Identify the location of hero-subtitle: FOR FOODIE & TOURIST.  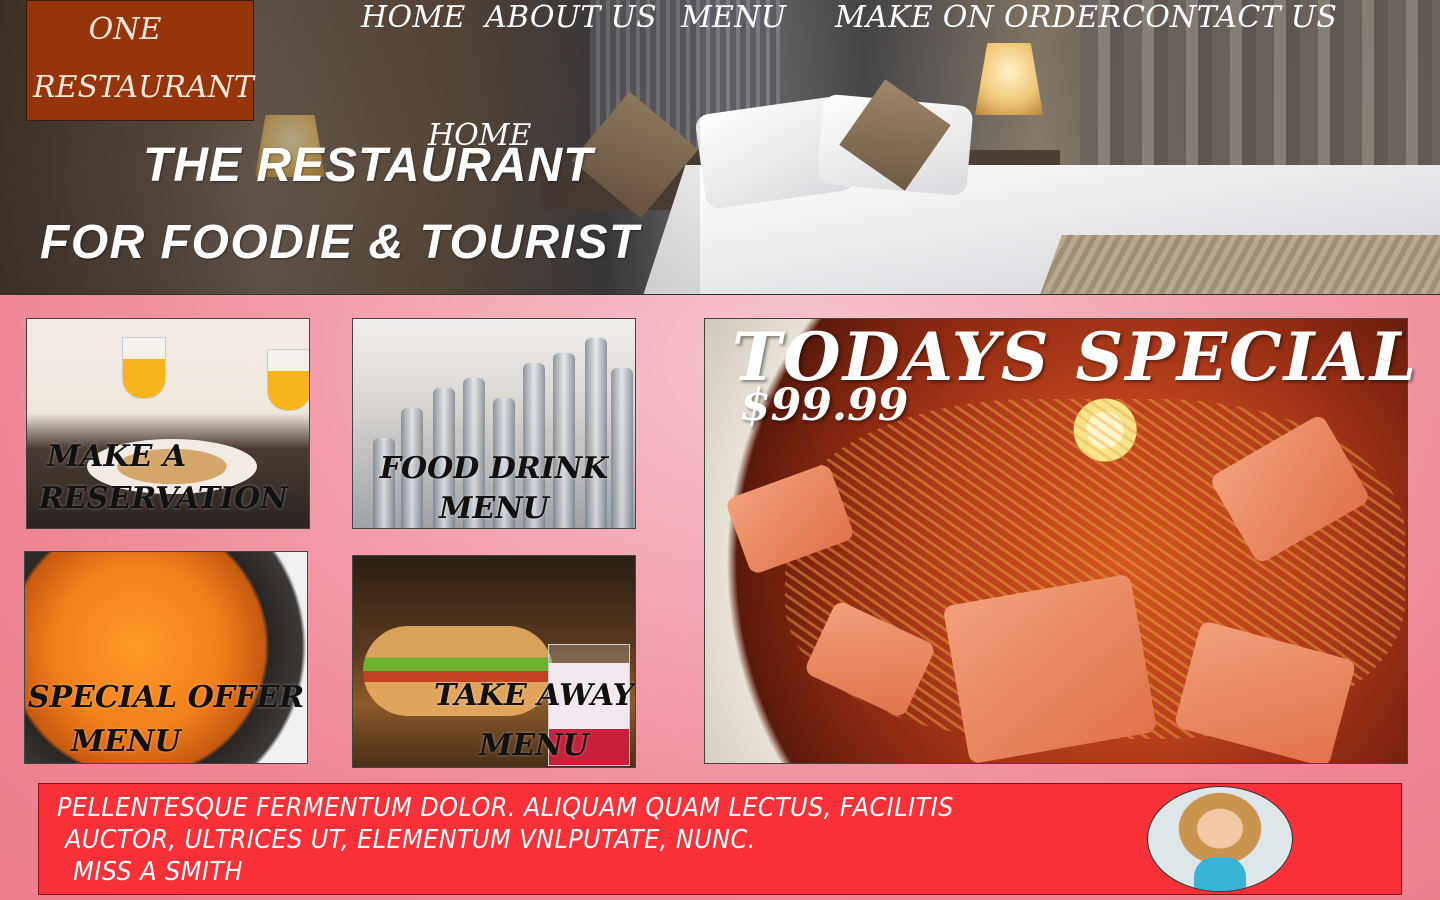
(340, 242).